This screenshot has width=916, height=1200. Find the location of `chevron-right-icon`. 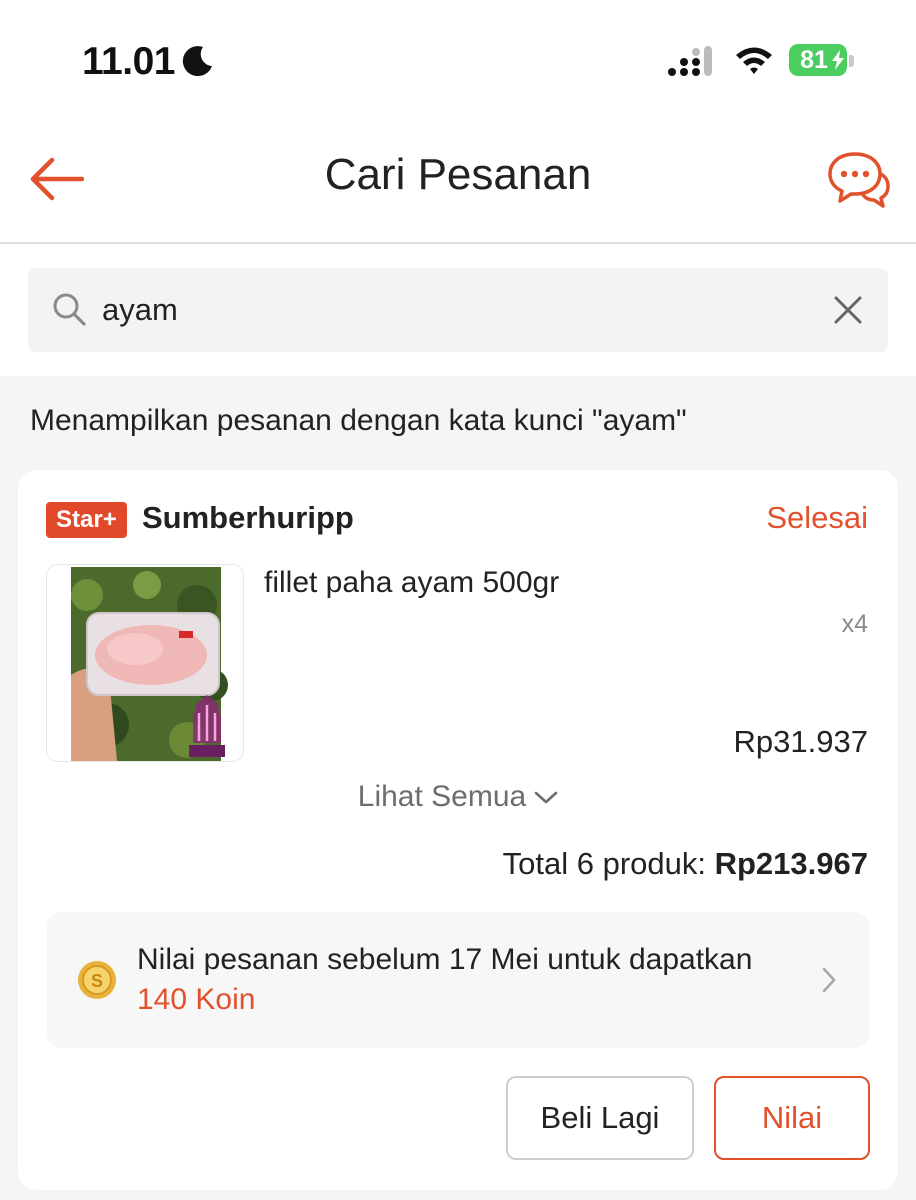

chevron-right-icon is located at coordinates (829, 980).